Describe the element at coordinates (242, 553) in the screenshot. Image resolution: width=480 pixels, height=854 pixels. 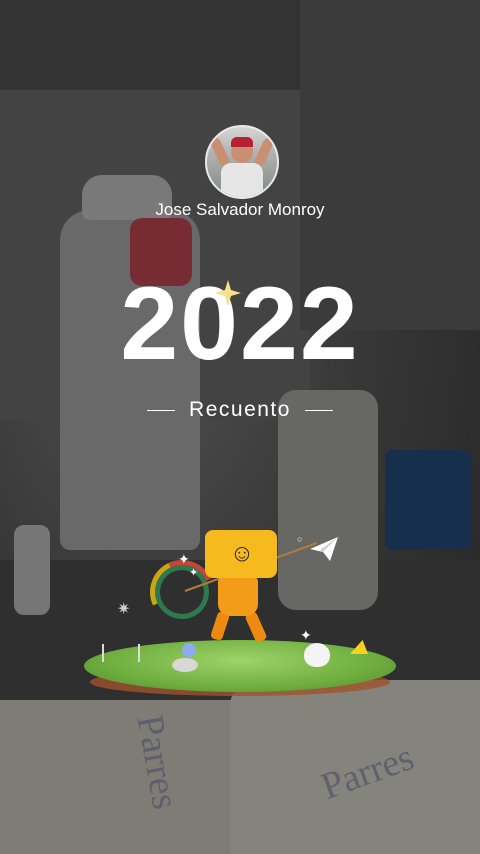
I see `robot-face-icon: ☺` at that location.